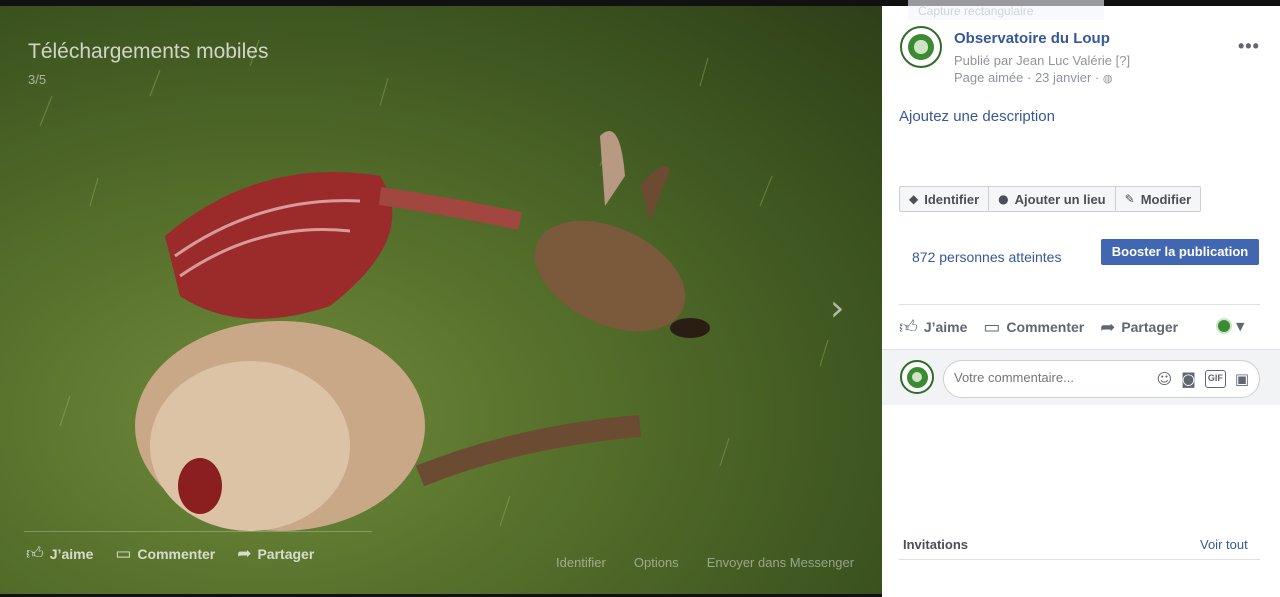  Describe the element at coordinates (989, 77) in the screenshot. I see `page-liked-label: Page aimée` at that location.